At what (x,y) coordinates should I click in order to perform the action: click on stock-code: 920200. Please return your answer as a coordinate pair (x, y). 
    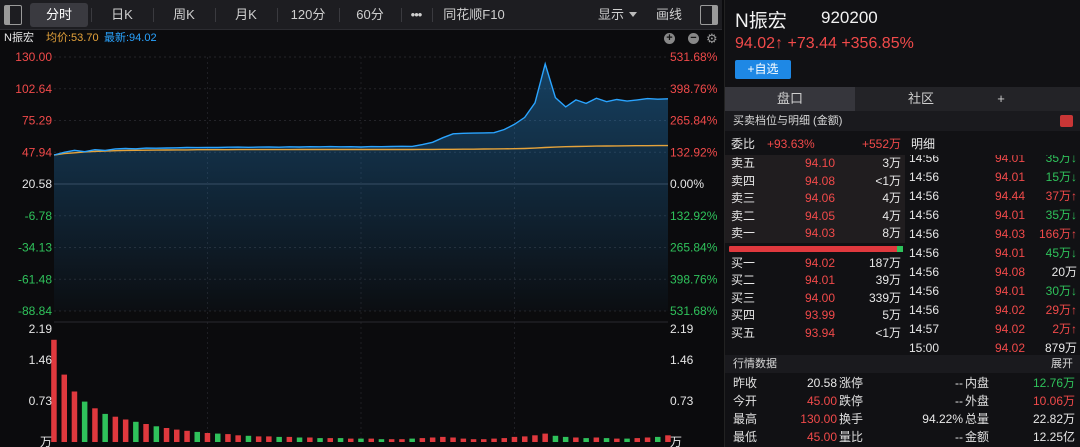
    Looking at the image, I should click on (849, 17).